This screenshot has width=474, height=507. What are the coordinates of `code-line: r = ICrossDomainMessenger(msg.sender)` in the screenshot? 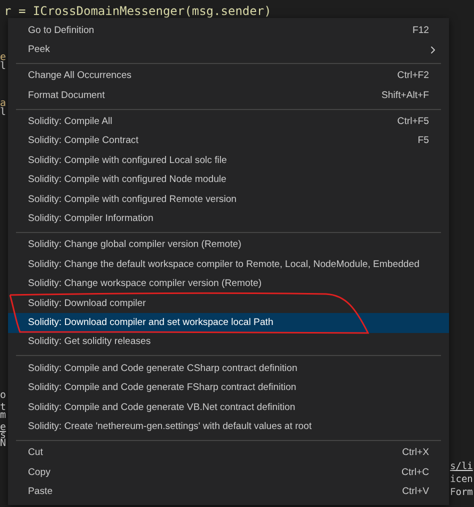 It's located at (137, 10).